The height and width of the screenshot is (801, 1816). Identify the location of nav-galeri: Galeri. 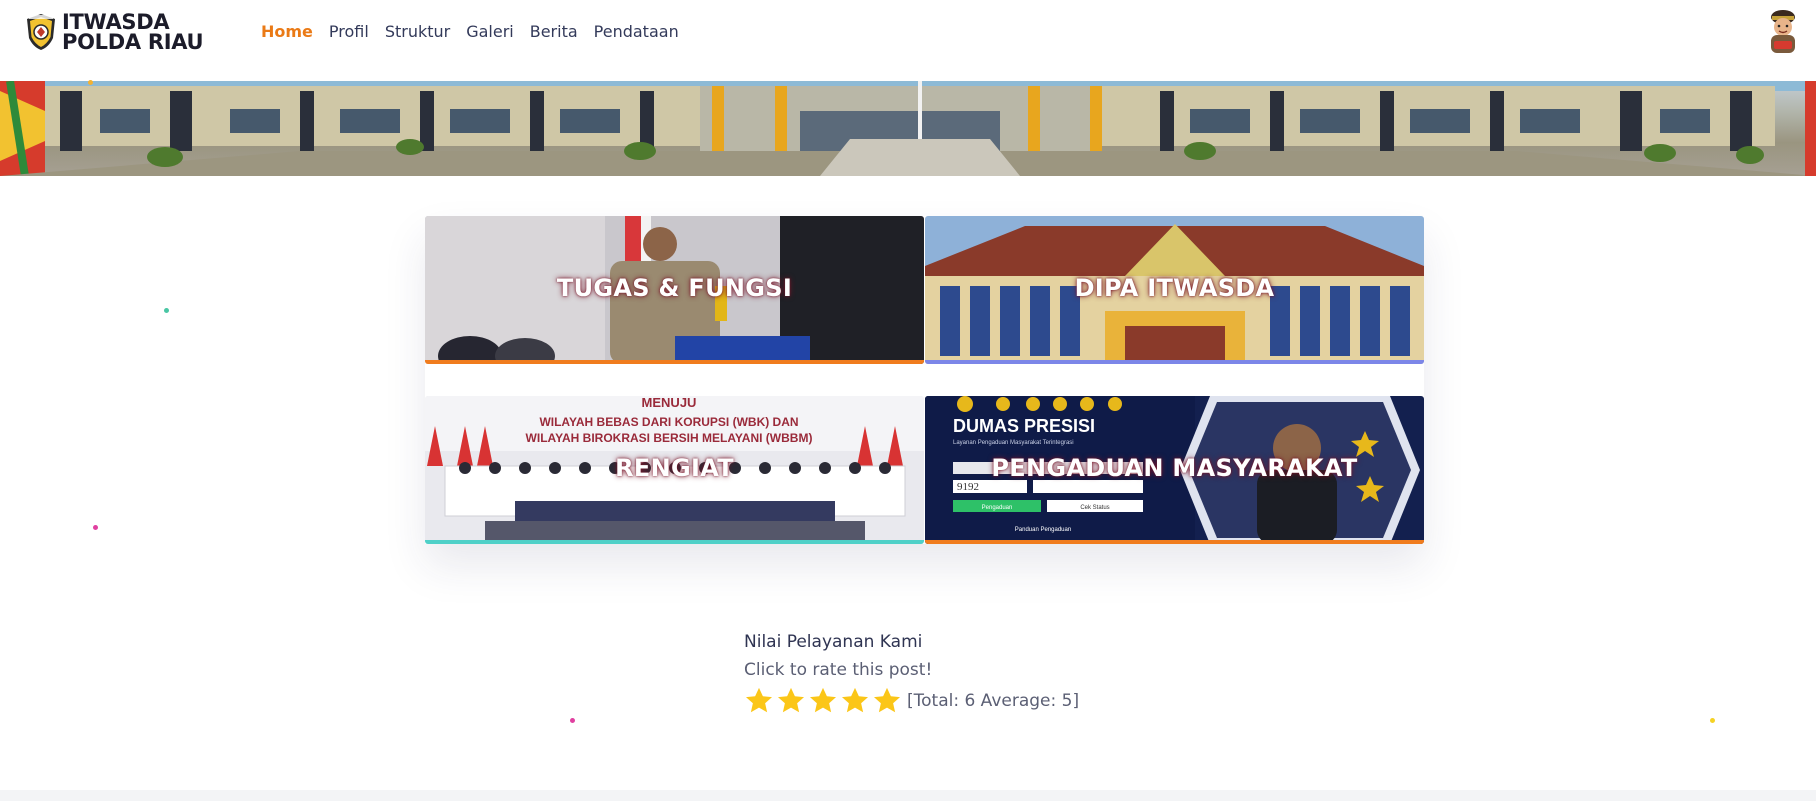
(490, 31).